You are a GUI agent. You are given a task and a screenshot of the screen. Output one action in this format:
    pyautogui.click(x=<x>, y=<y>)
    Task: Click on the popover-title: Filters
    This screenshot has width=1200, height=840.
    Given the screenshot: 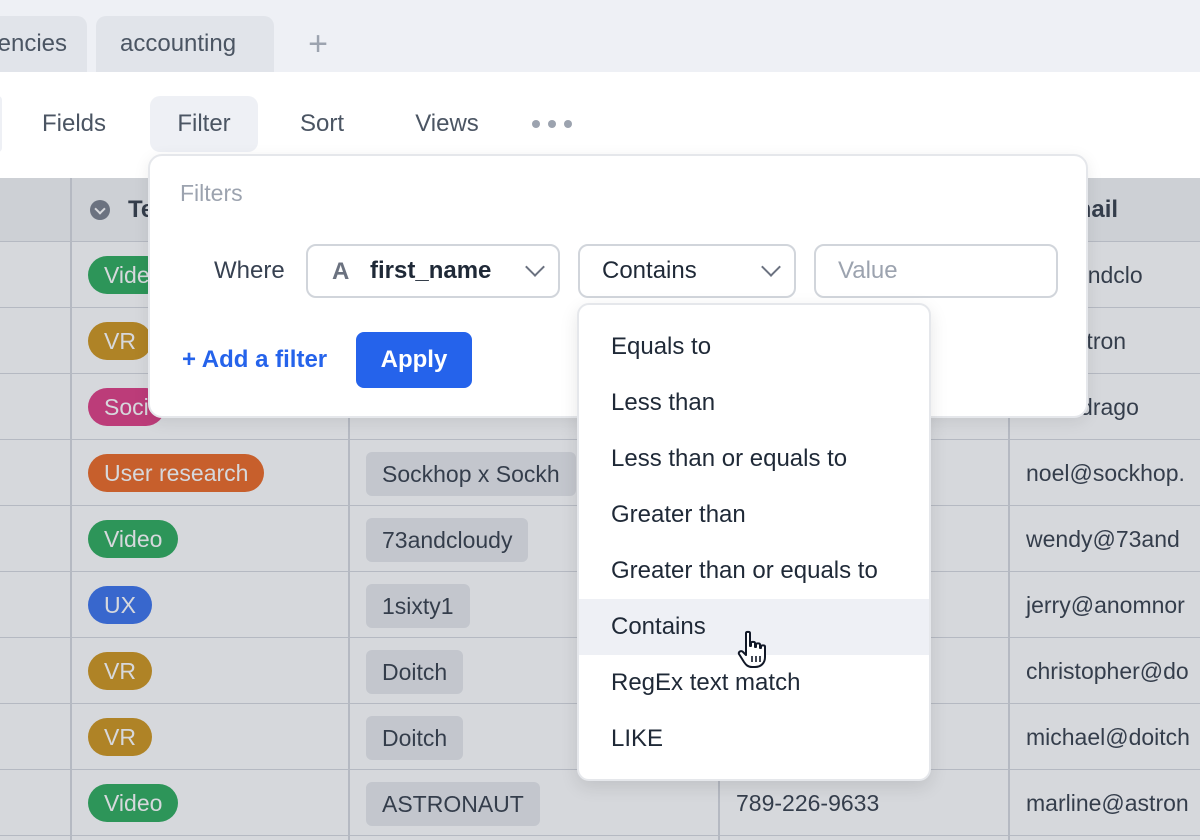 What is the action you would take?
    pyautogui.click(x=211, y=193)
    